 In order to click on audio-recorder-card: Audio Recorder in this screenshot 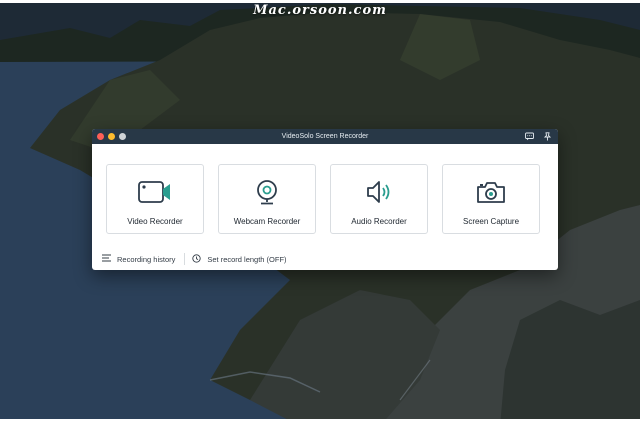, I will do `click(379, 199)`.